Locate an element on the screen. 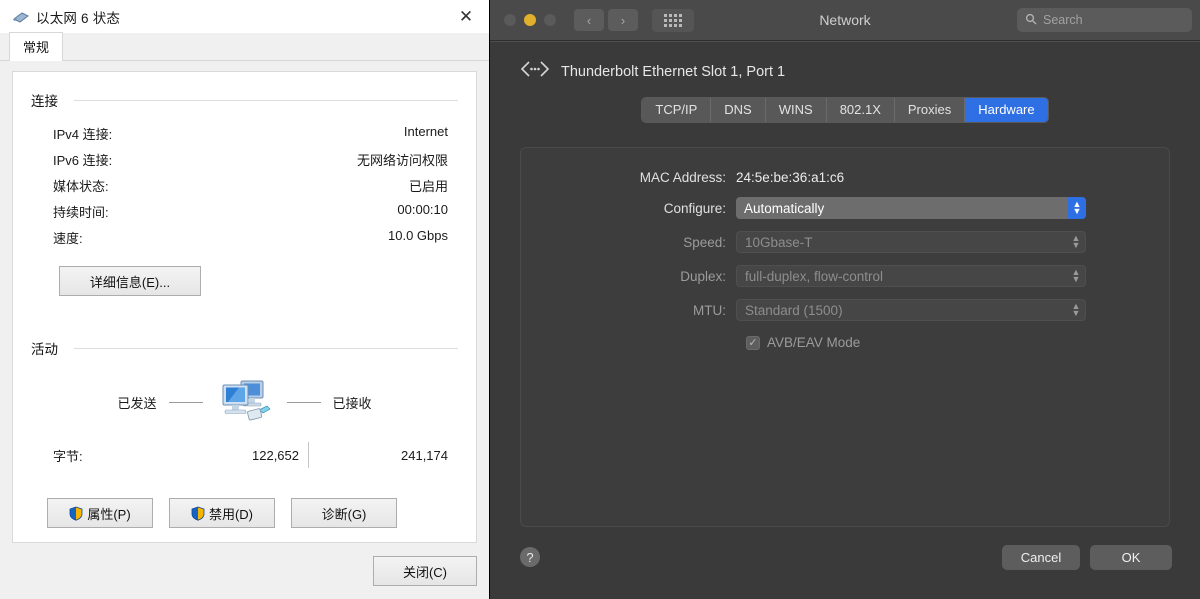 The image size is (1200, 599). tab-tcpip: TCP/IP is located at coordinates (677, 110).